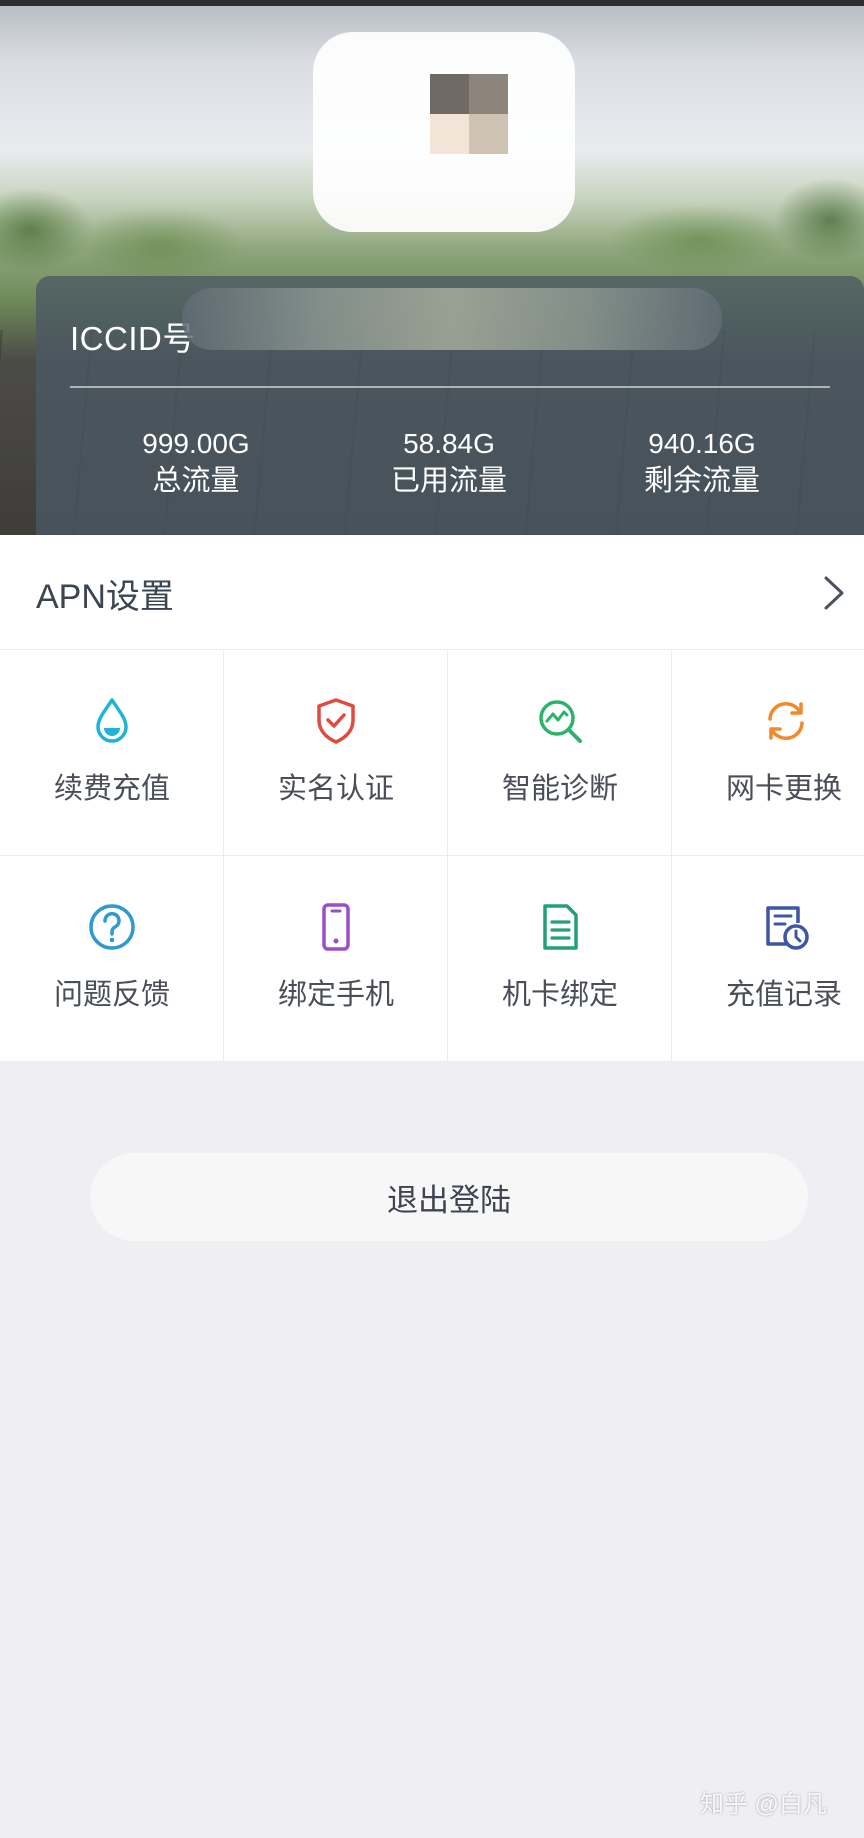 The image size is (864, 1838). I want to click on diagnose-search-icon, so click(560, 721).